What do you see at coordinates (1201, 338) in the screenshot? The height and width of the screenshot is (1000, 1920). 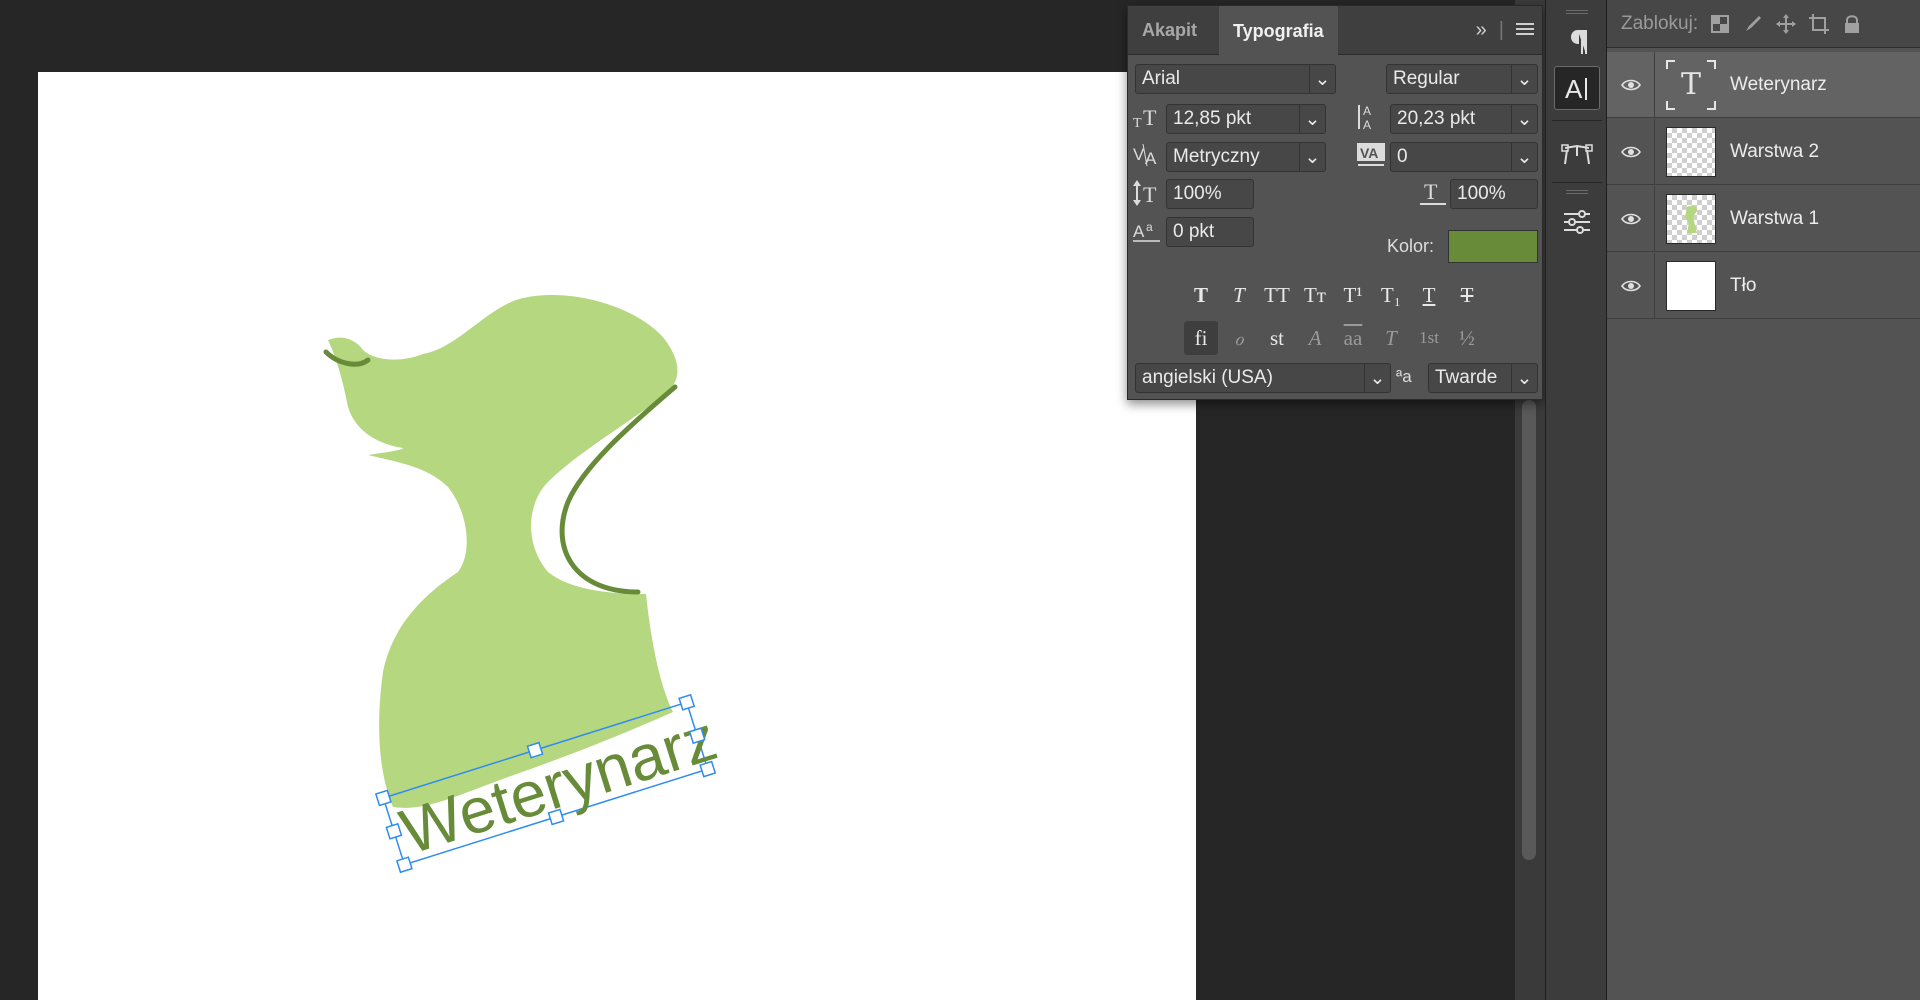 I see `ligatures-button: fi` at bounding box center [1201, 338].